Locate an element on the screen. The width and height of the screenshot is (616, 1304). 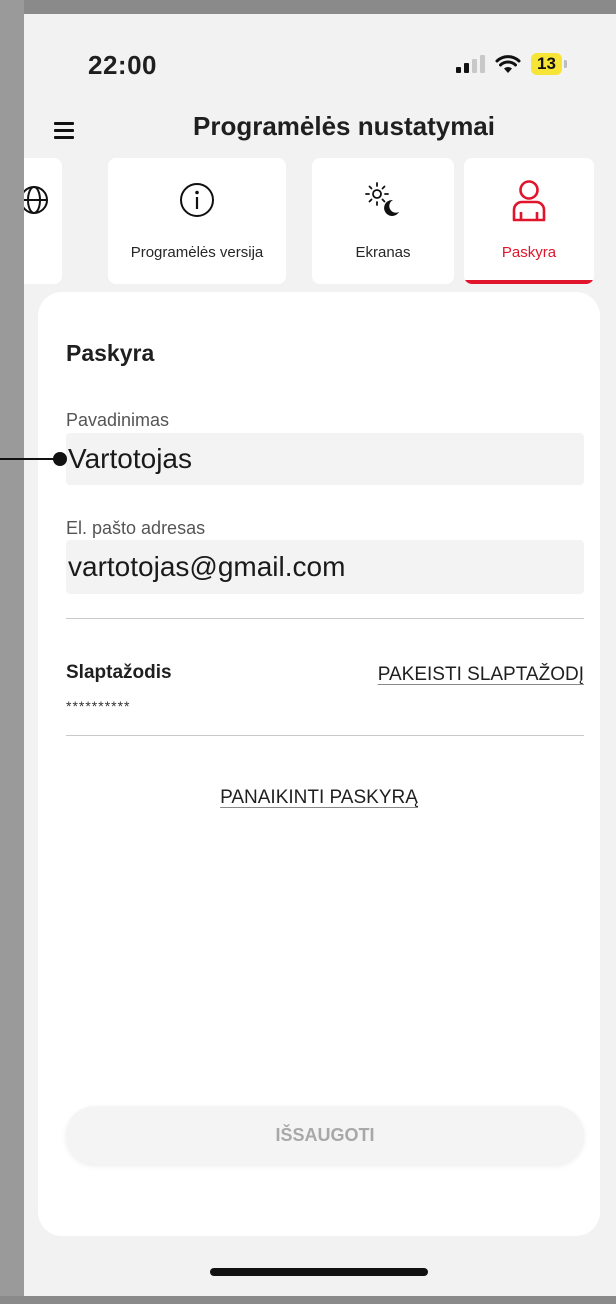
save-button: IŠSAUGOTI is located at coordinates (325, 1135).